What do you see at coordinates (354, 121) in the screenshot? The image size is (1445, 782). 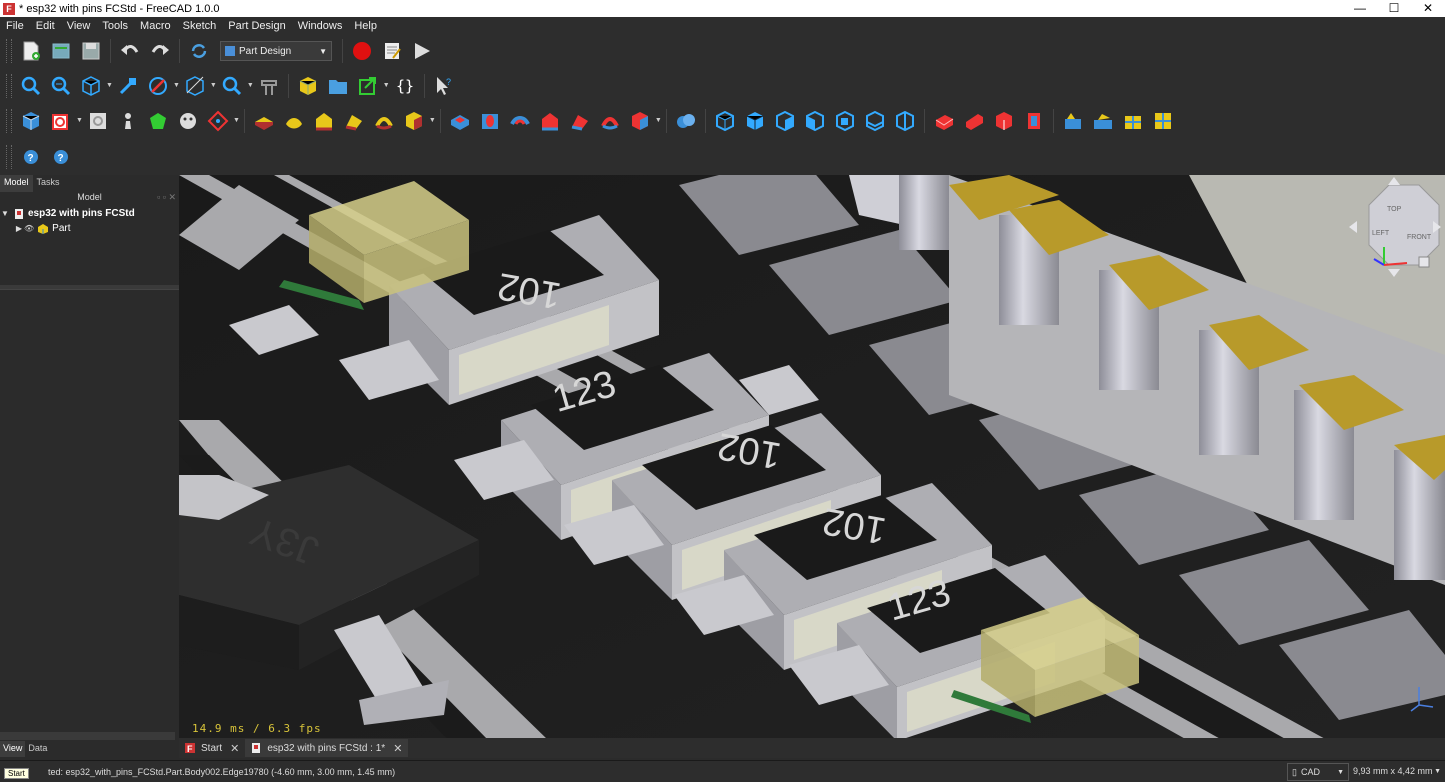 I see `additive-pipe-button` at bounding box center [354, 121].